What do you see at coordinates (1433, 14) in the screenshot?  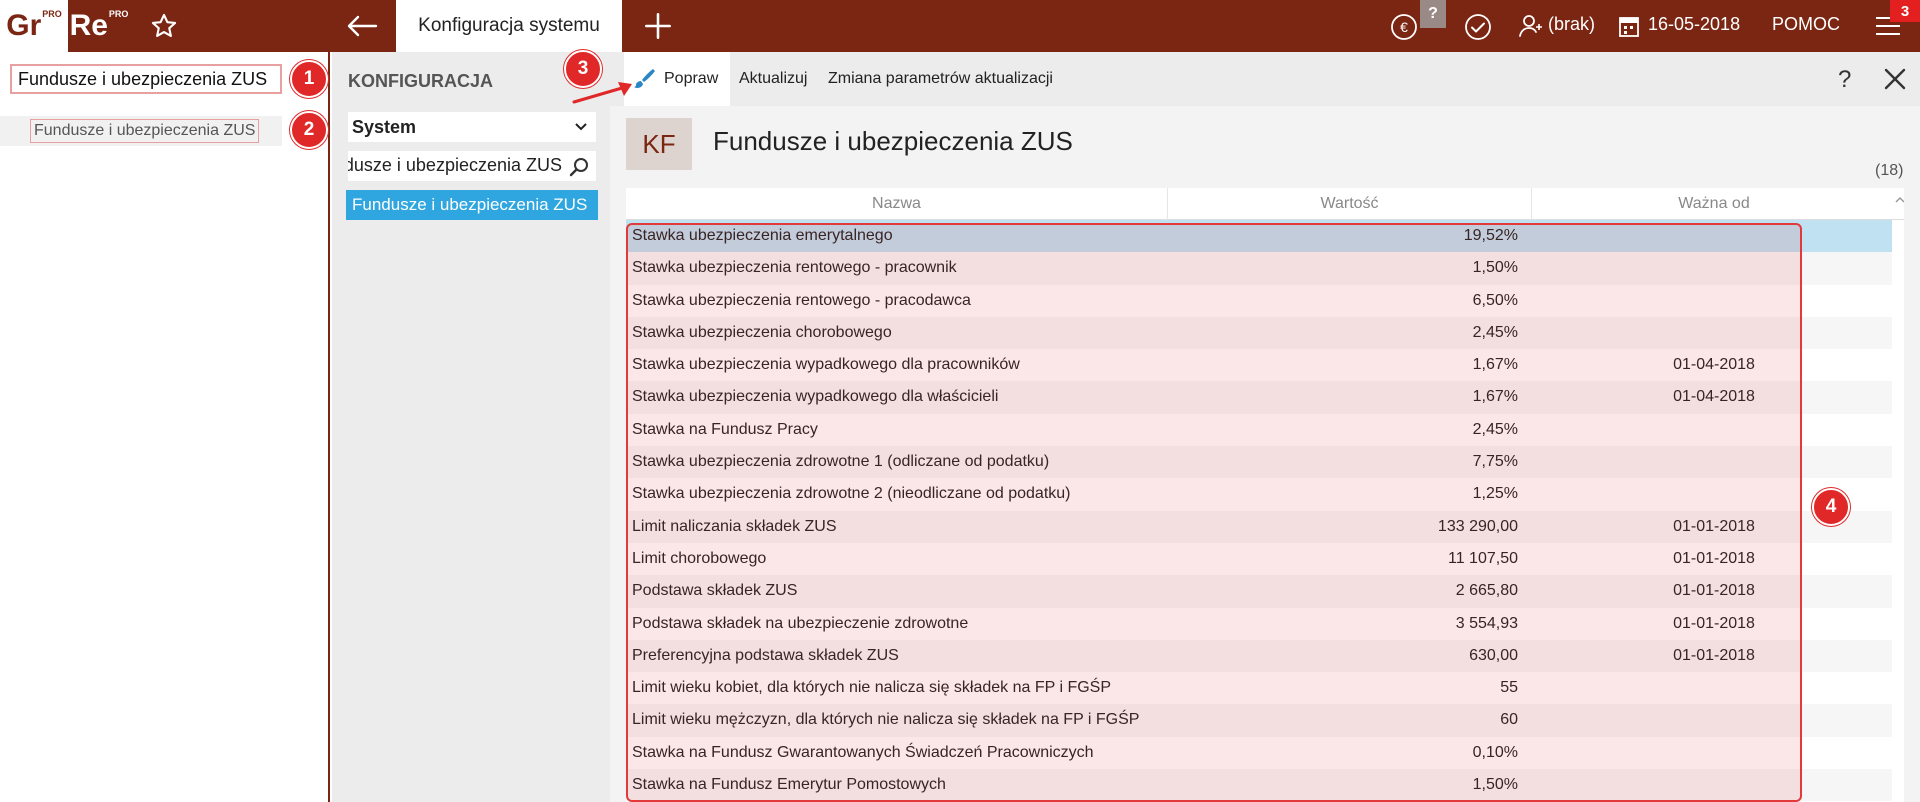 I see `help-badge: ?` at bounding box center [1433, 14].